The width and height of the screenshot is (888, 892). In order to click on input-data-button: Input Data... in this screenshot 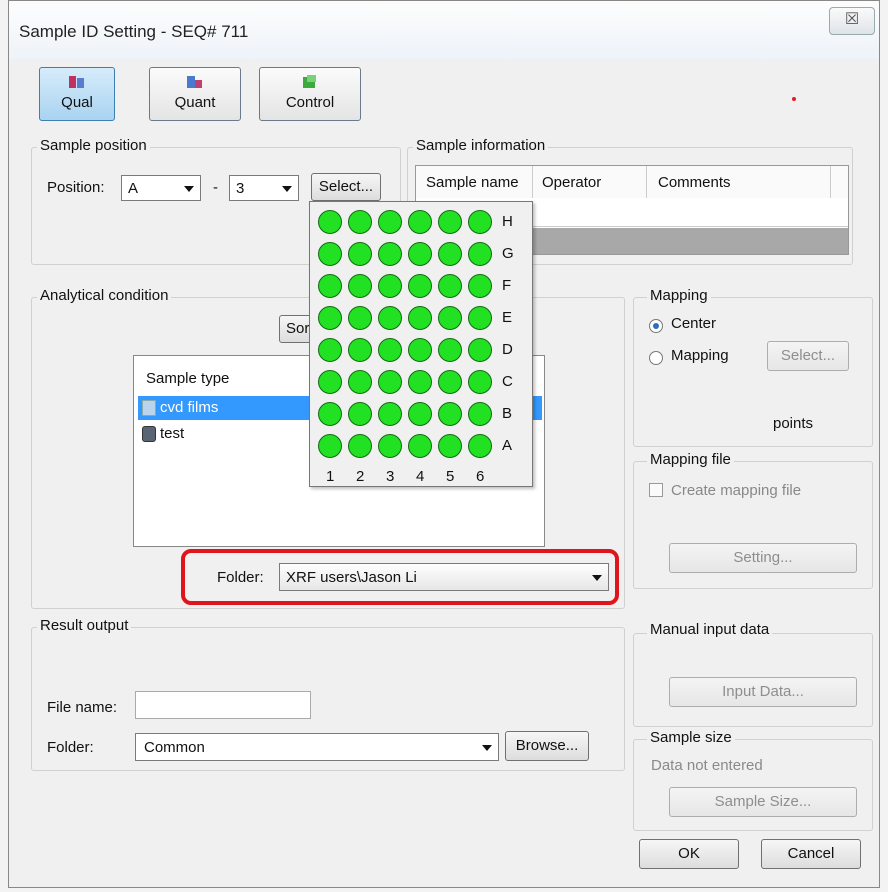, I will do `click(763, 692)`.